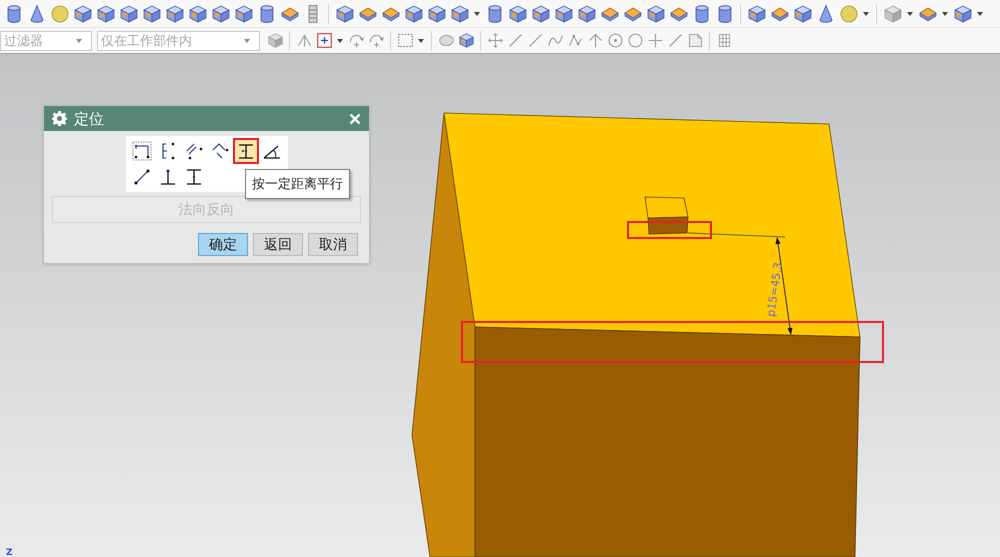 The width and height of the screenshot is (1000, 557). Describe the element at coordinates (278, 244) in the screenshot. I see `dialog-button: 返回` at that location.